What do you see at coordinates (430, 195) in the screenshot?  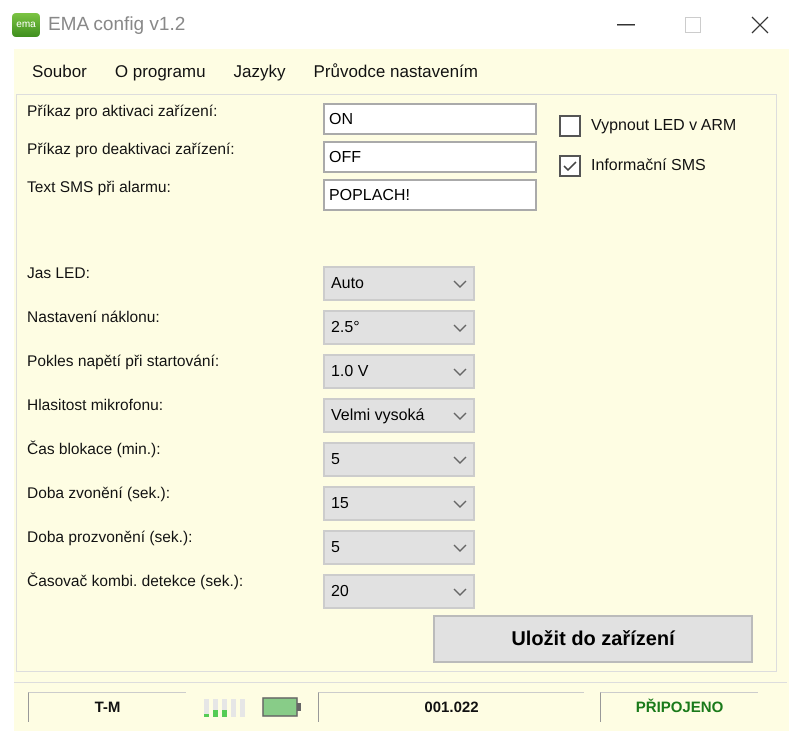 I see `text-field: POPLACH!` at bounding box center [430, 195].